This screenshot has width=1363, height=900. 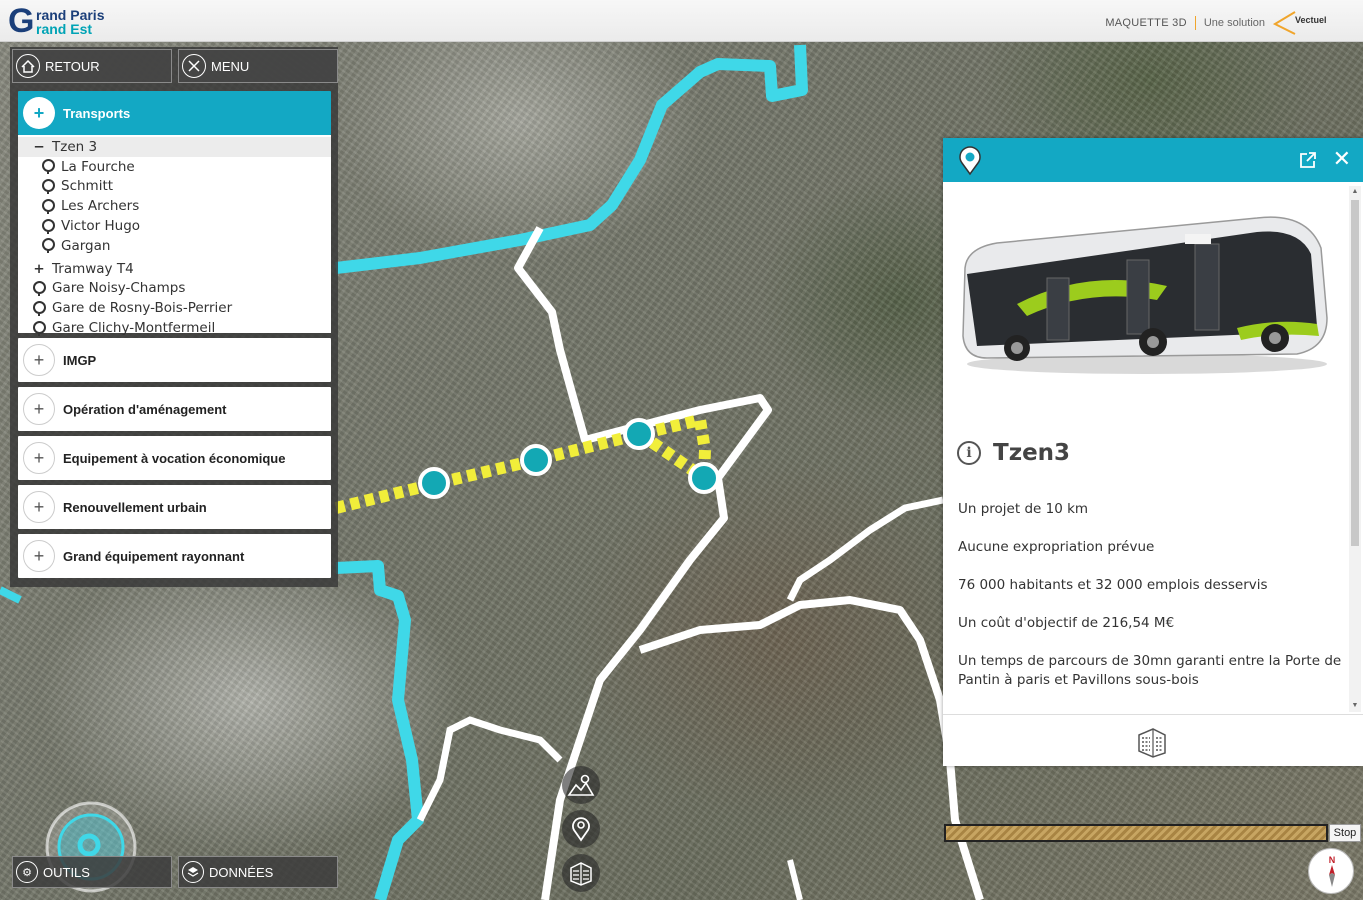 What do you see at coordinates (1355, 706) in the screenshot?
I see `scroll-down-icon: ▼` at bounding box center [1355, 706].